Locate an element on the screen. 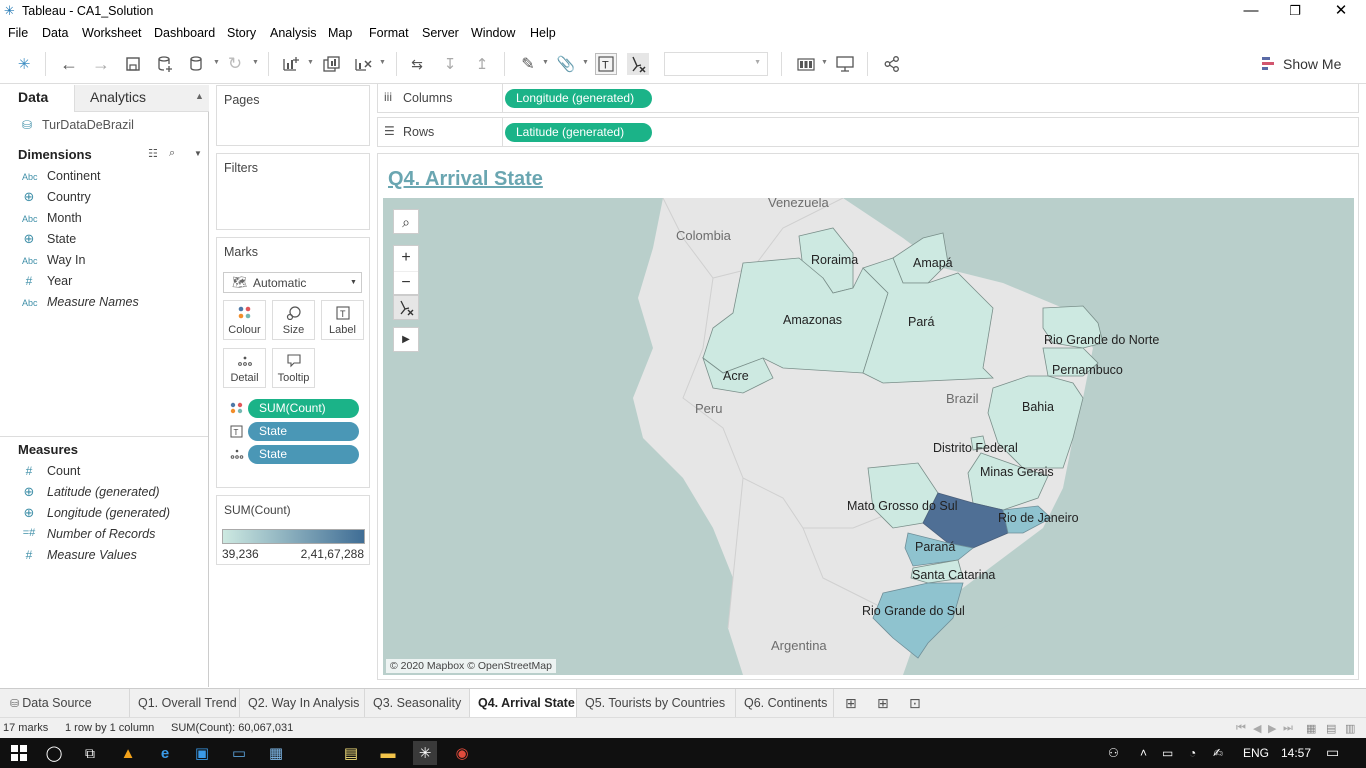 This screenshot has width=1366, height=768. tab-q2: Q2. Way In Analysis is located at coordinates (302, 703).